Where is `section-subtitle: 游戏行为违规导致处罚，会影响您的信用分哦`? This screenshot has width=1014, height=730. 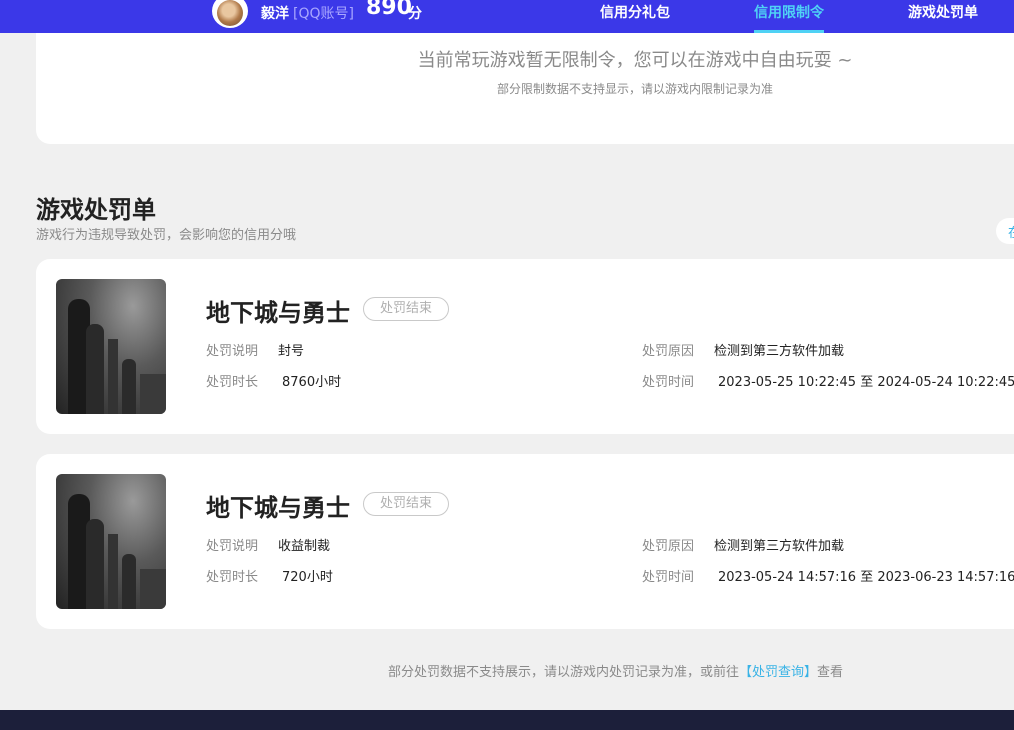 section-subtitle: 游戏行为违规导致处罚，会影响您的信用分哦 is located at coordinates (166, 235).